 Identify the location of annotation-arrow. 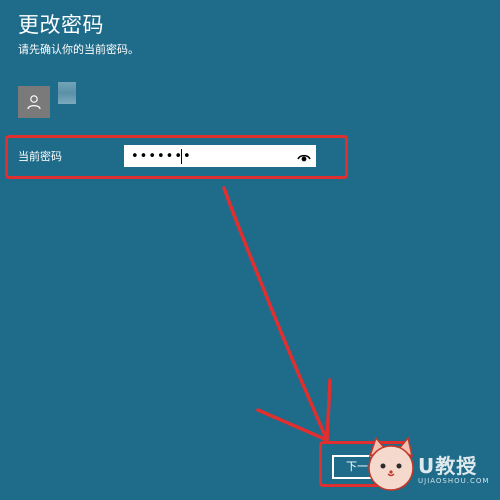
(277, 314).